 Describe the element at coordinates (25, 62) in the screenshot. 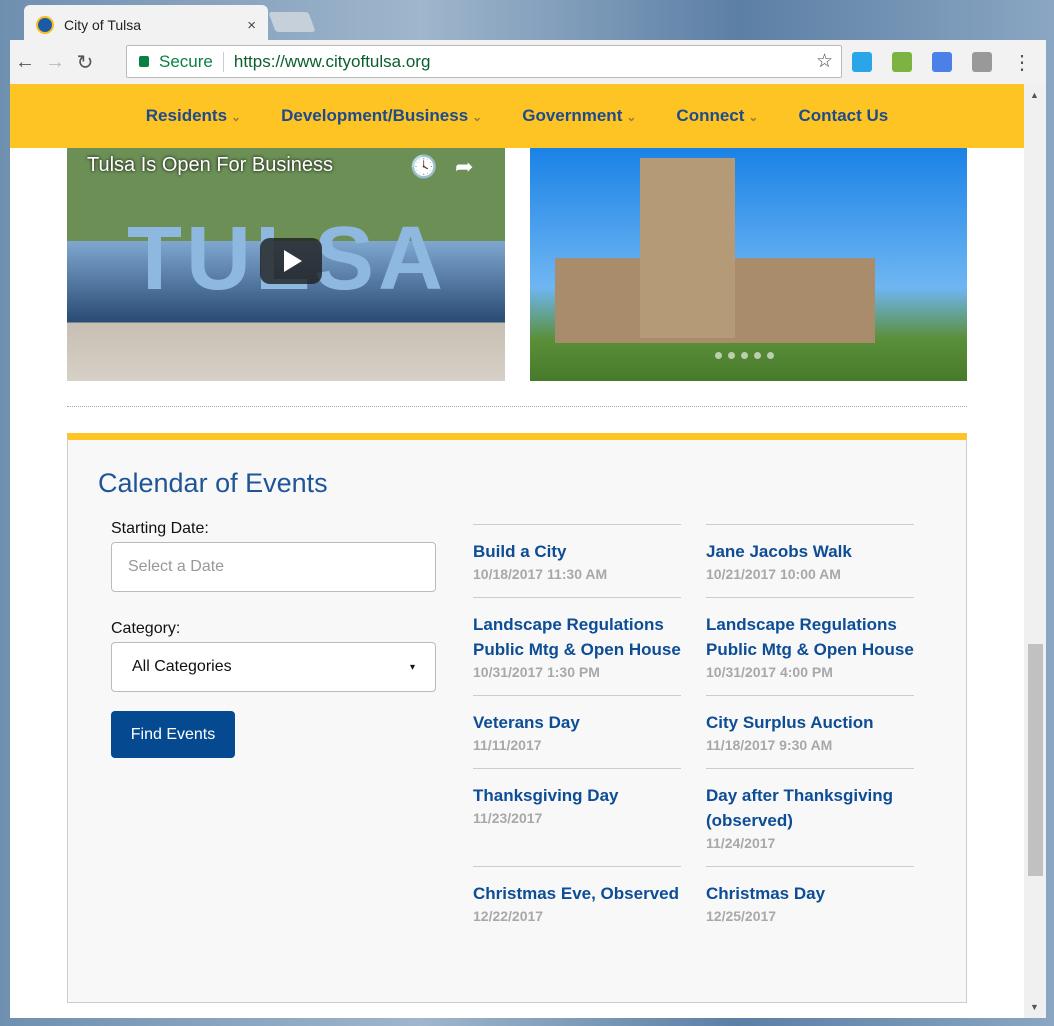

I see `back-icon: ←` at that location.